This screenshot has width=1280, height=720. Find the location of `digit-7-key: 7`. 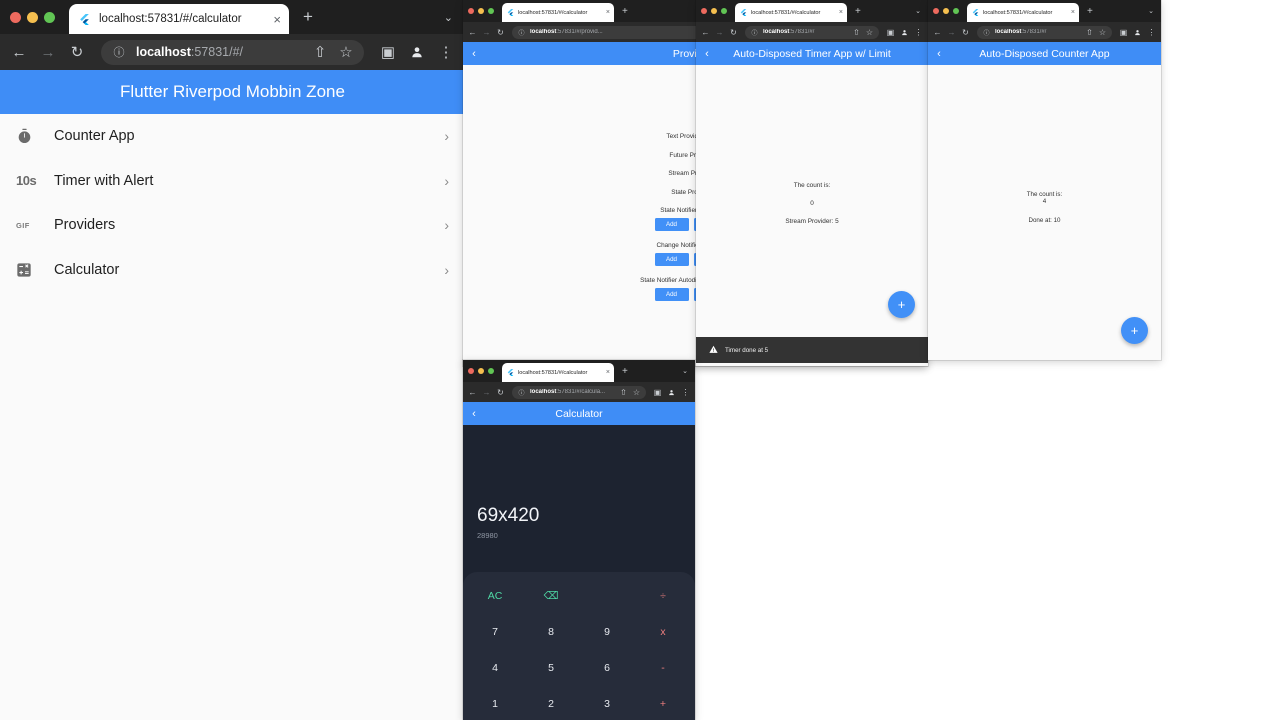

digit-7-key: 7 is located at coordinates (495, 632).